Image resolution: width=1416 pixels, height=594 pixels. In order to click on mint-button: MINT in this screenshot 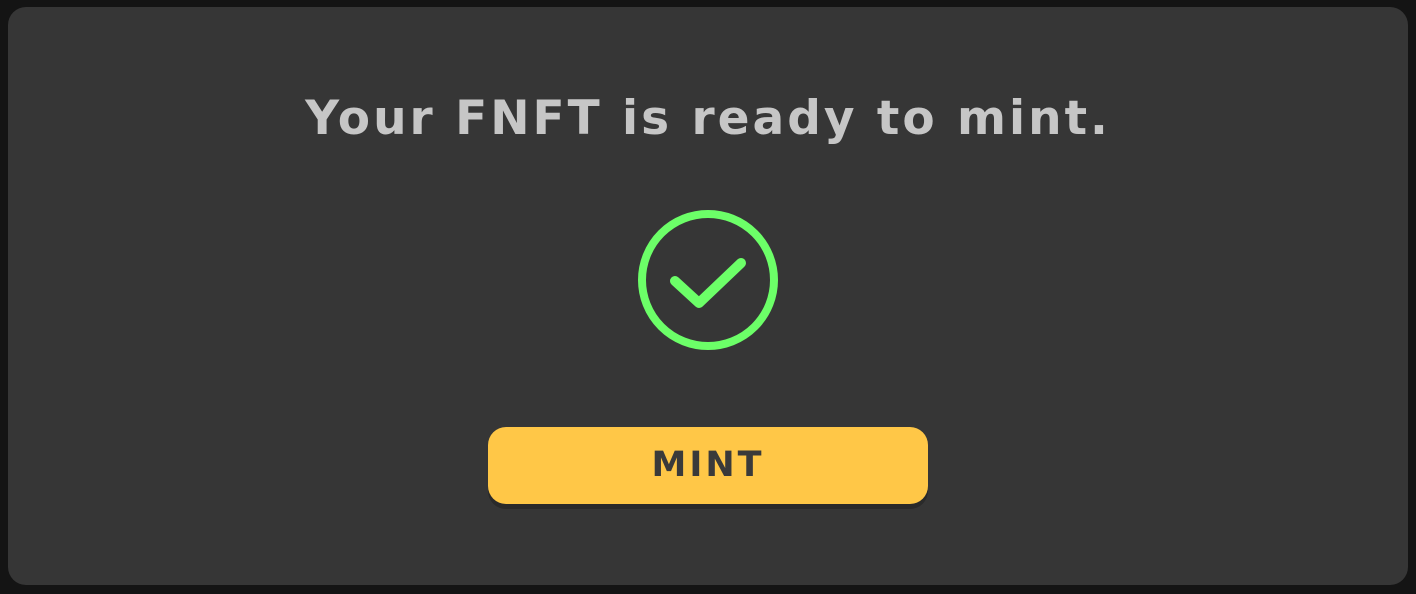, I will do `click(708, 465)`.